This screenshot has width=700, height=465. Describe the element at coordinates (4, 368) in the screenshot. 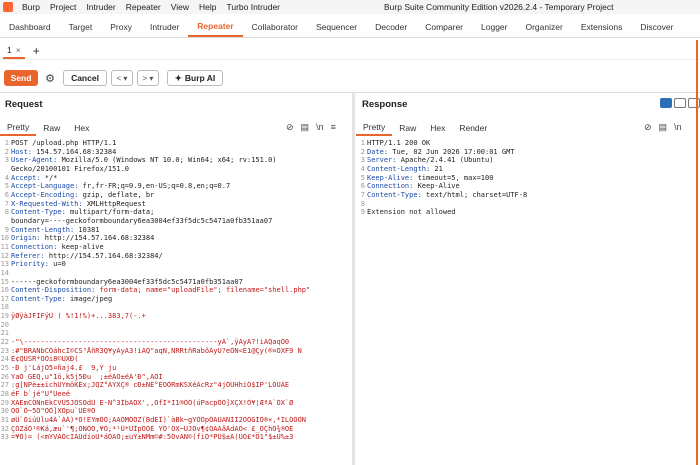

I see `line-number: 25` at that location.